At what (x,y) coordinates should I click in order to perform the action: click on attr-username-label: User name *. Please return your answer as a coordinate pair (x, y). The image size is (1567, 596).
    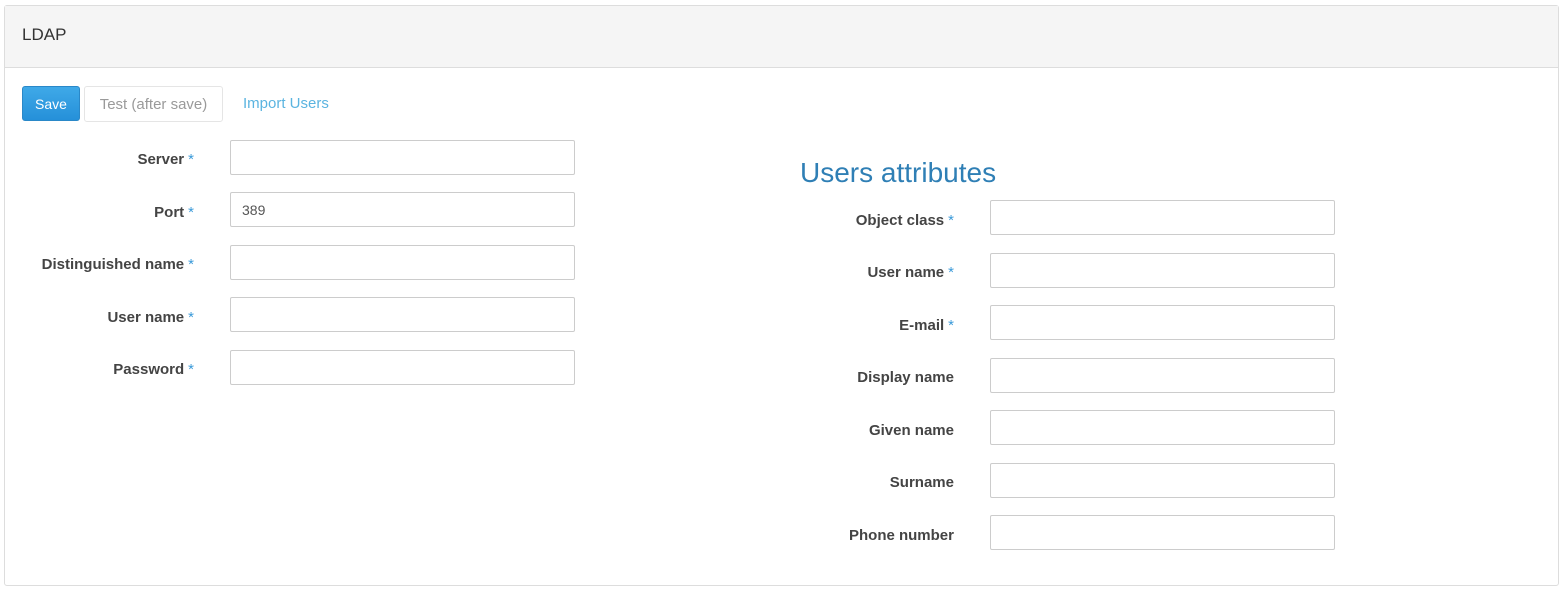
    Looking at the image, I should click on (910, 272).